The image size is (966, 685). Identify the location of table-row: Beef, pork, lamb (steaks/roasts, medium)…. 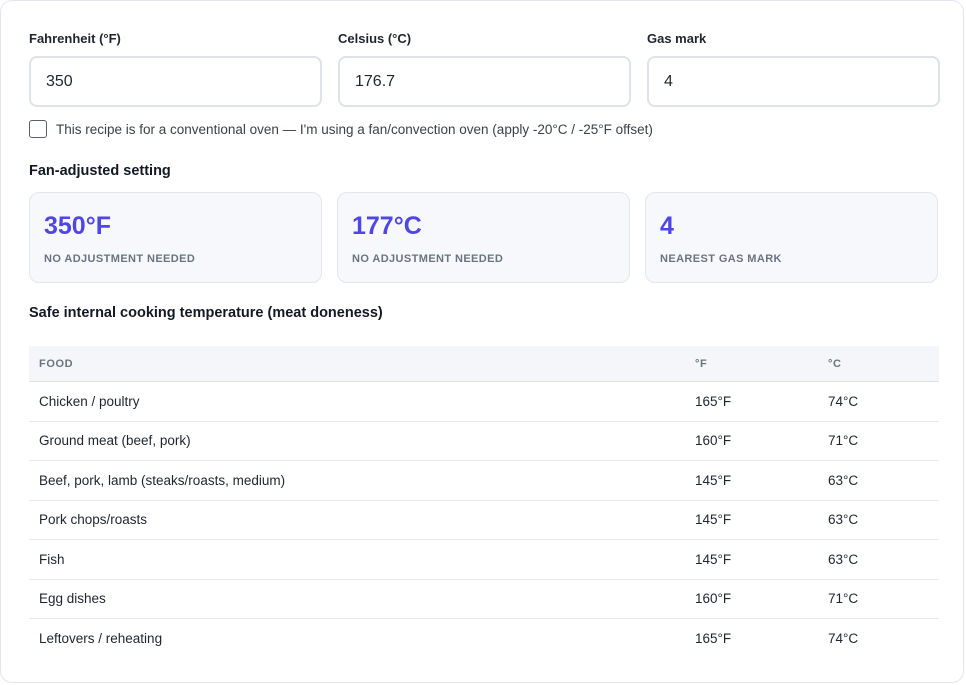
(484, 480).